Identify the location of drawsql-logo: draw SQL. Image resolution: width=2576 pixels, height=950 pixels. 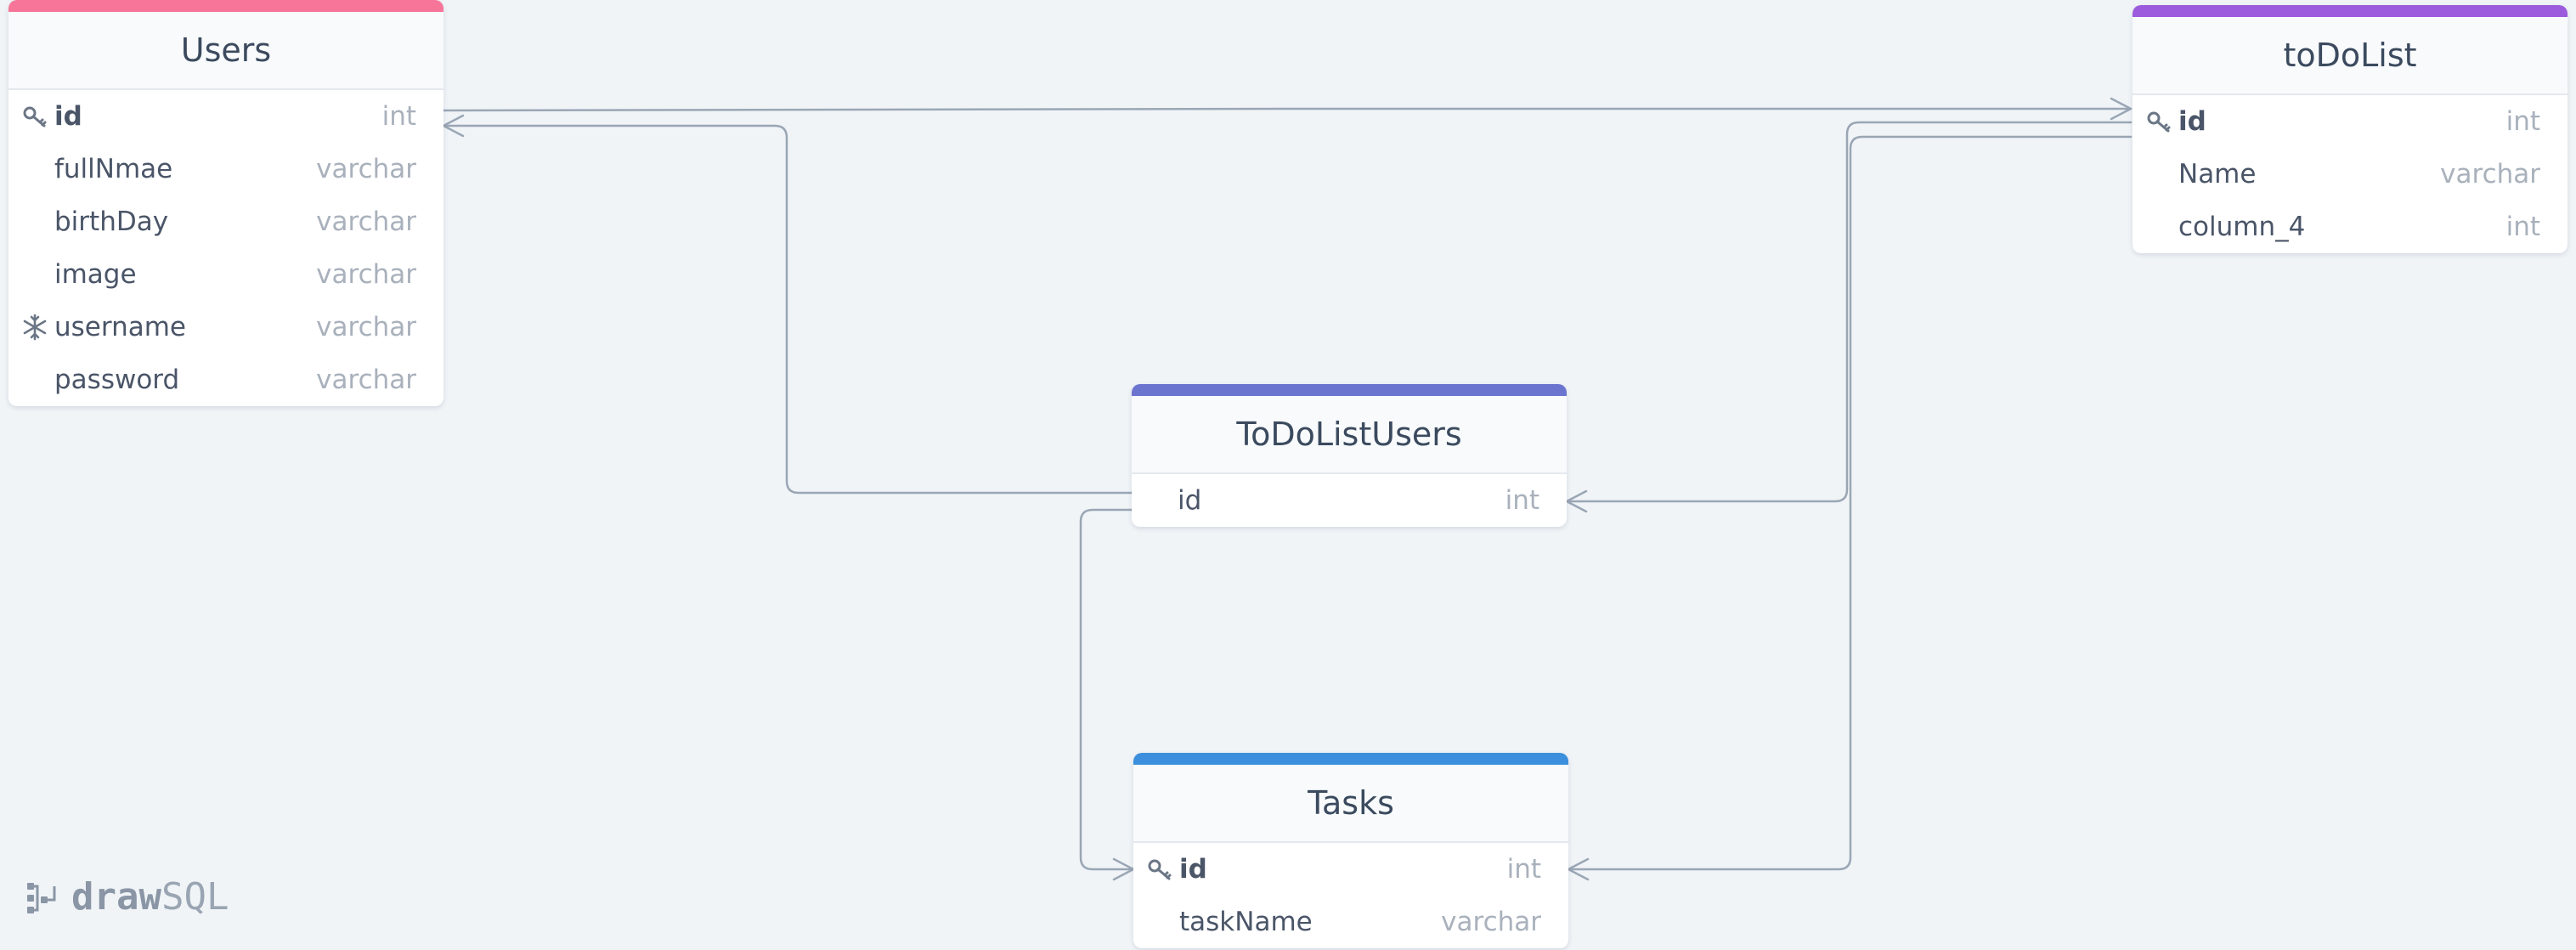
(126, 897).